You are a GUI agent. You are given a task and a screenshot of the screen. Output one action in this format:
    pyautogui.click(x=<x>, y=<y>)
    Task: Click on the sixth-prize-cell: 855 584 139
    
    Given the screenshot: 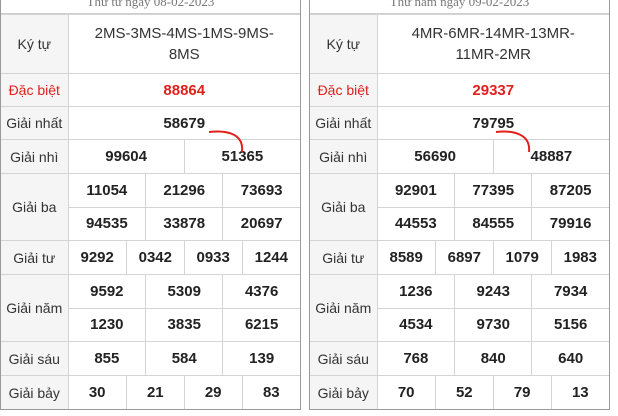 What is the action you would take?
    pyautogui.click(x=183, y=358)
    